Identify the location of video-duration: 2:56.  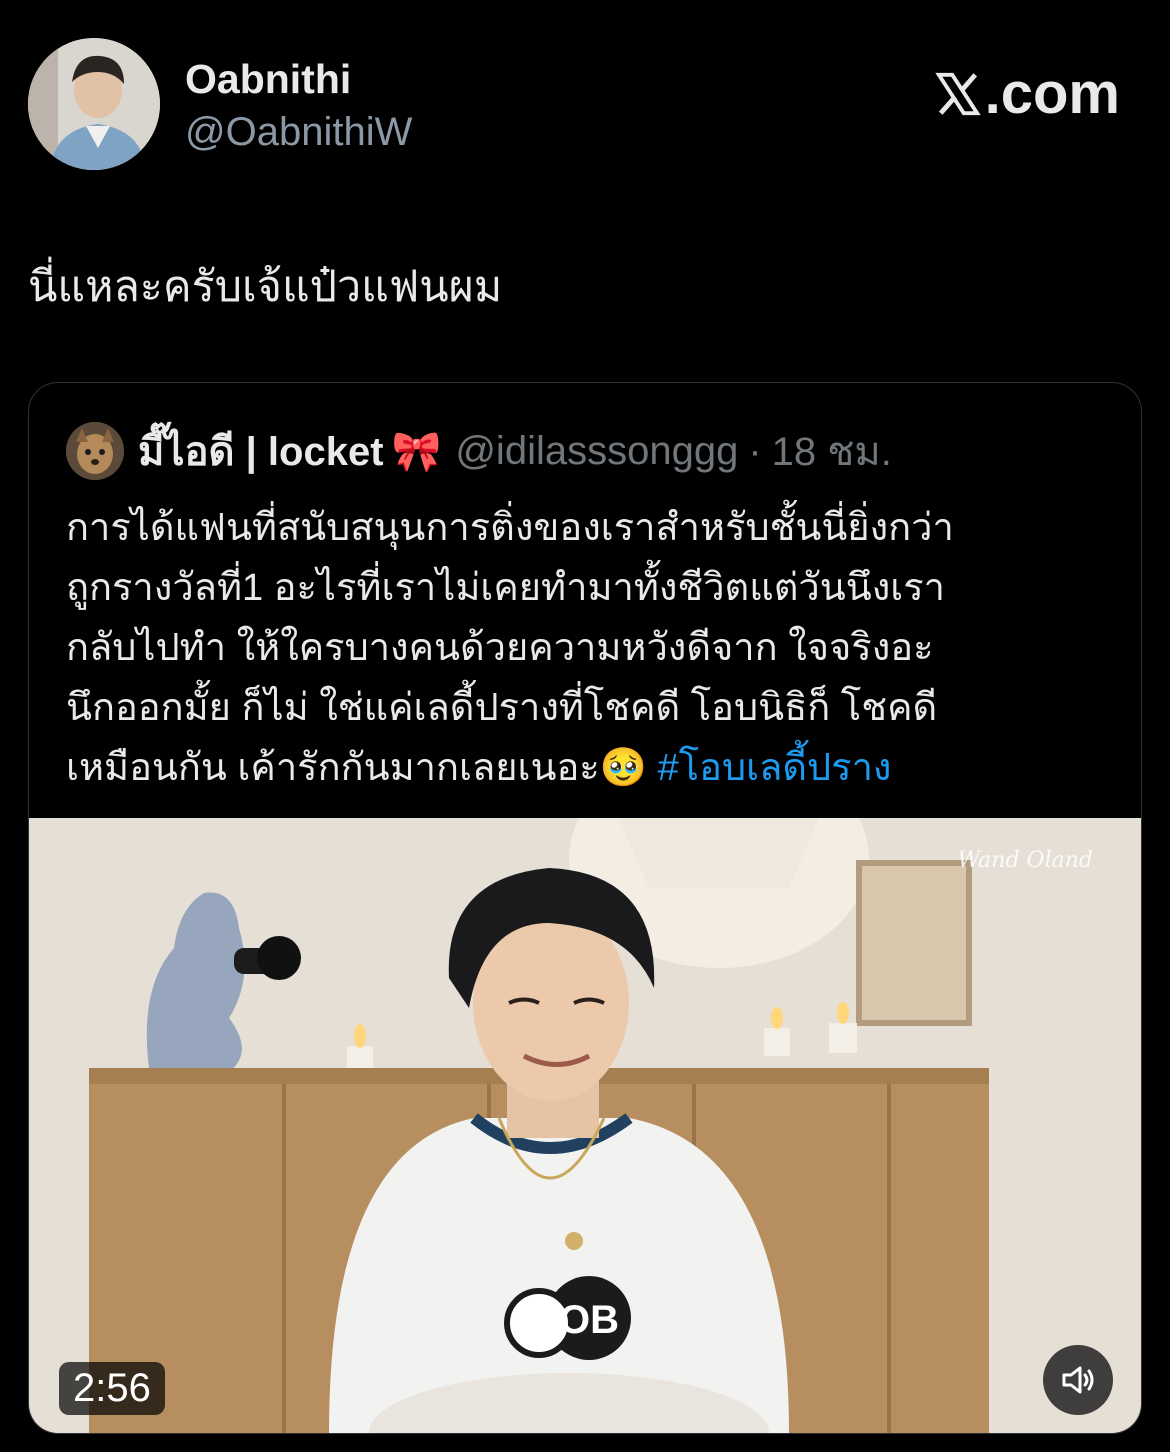
(112, 1388).